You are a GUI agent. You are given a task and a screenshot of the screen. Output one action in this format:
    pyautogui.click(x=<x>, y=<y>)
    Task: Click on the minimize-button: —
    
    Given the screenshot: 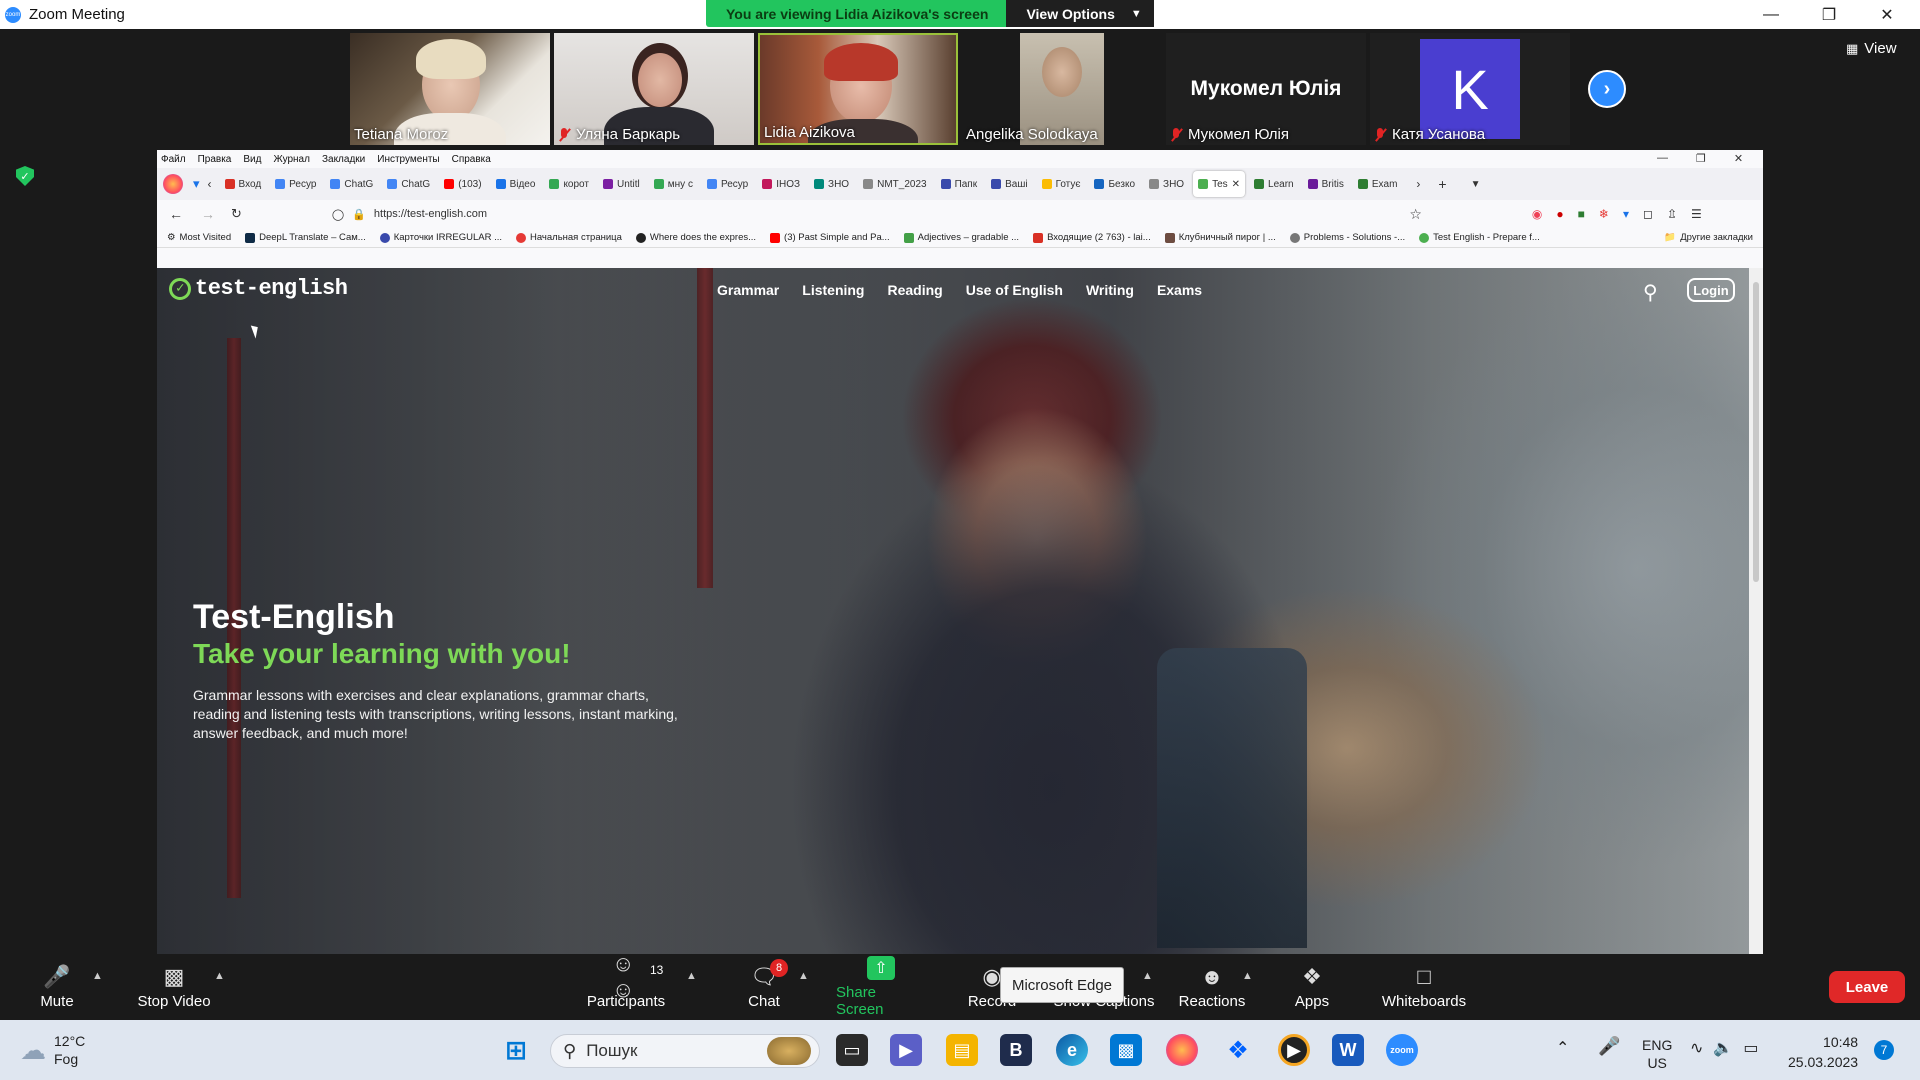 What is the action you would take?
    pyautogui.click(x=1771, y=14)
    